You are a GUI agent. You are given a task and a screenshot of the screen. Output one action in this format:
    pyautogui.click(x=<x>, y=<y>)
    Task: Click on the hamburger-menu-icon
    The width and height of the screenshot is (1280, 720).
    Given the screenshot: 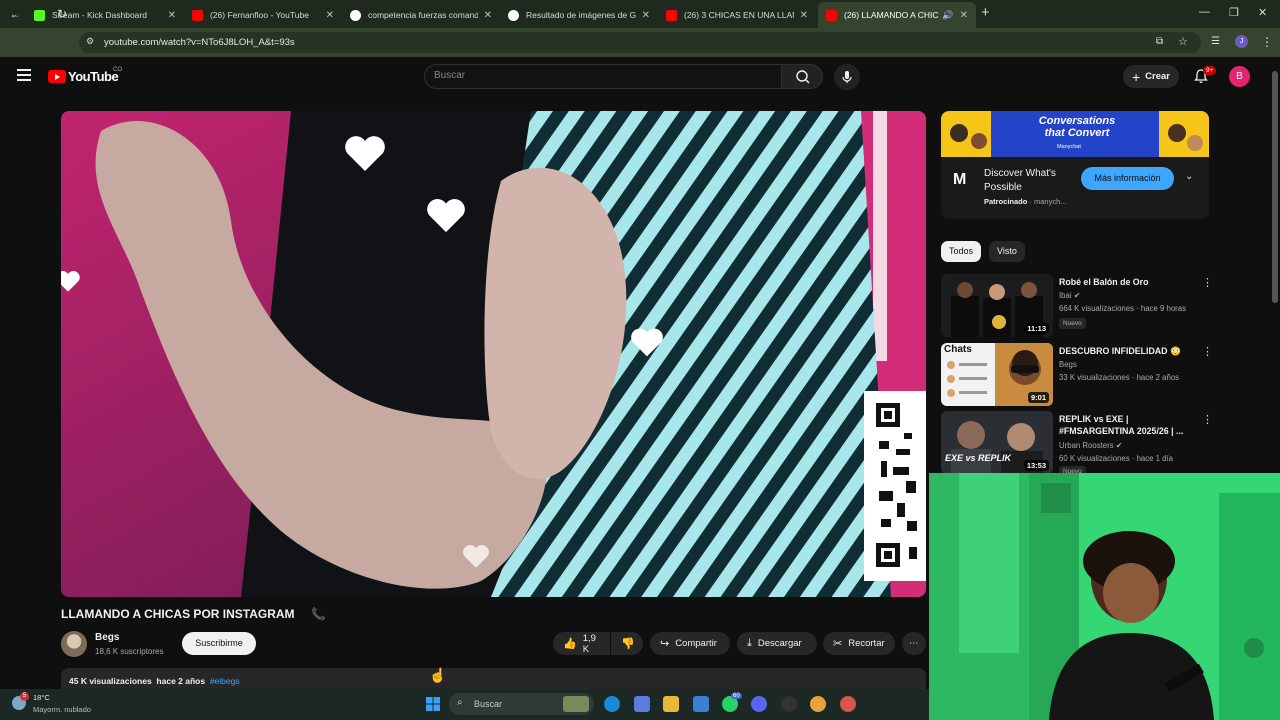 What is the action you would take?
    pyautogui.click(x=24, y=75)
    